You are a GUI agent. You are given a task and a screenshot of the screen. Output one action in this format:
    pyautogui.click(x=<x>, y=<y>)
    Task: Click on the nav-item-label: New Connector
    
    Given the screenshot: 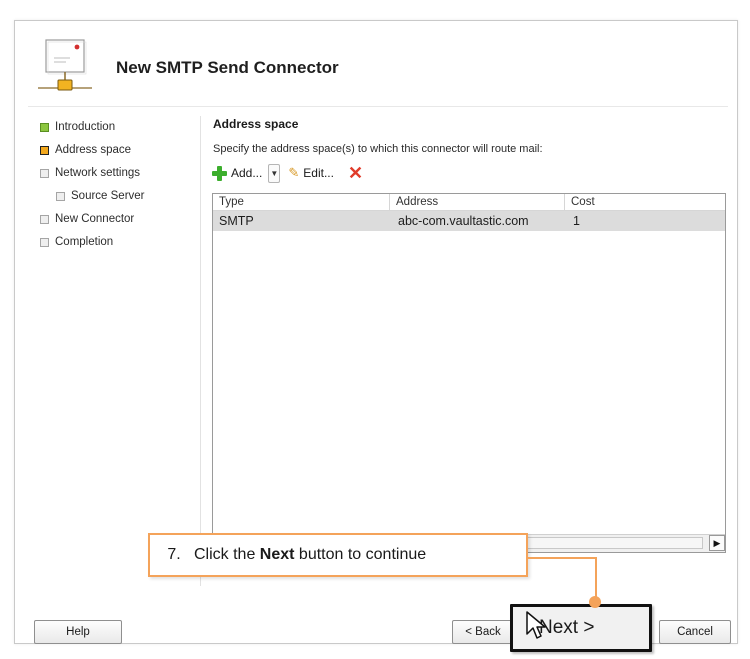 What is the action you would take?
    pyautogui.click(x=95, y=219)
    